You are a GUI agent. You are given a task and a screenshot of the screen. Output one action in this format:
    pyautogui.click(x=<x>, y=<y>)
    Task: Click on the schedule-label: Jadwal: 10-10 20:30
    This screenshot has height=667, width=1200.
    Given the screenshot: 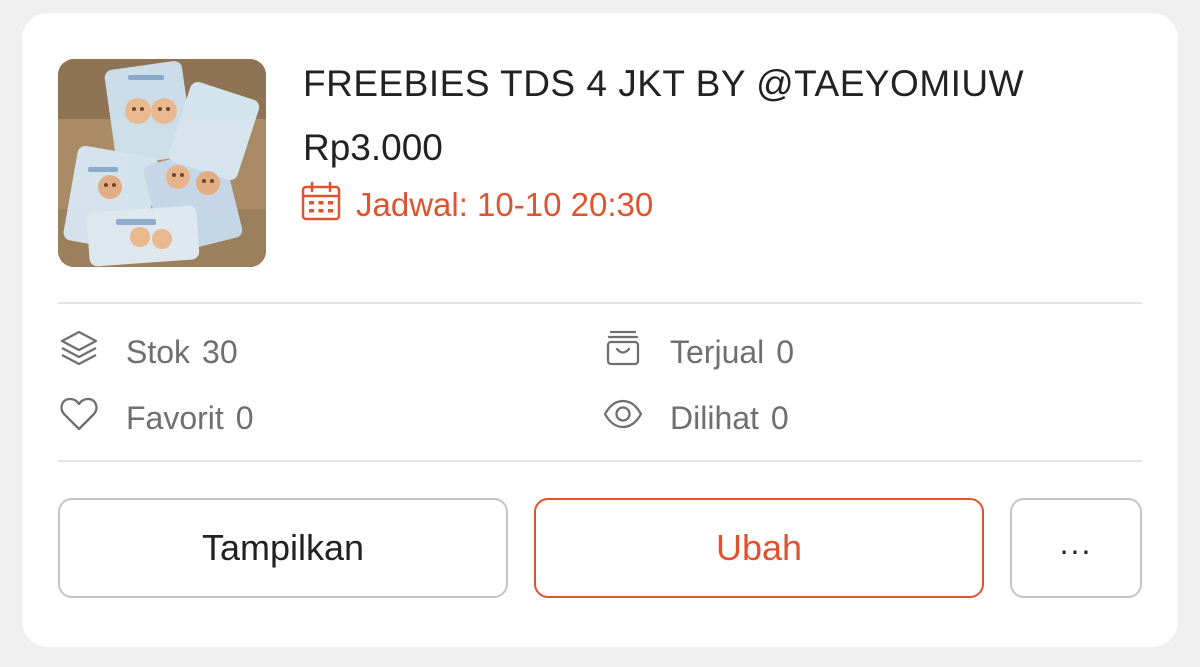 What is the action you would take?
    pyautogui.click(x=505, y=204)
    